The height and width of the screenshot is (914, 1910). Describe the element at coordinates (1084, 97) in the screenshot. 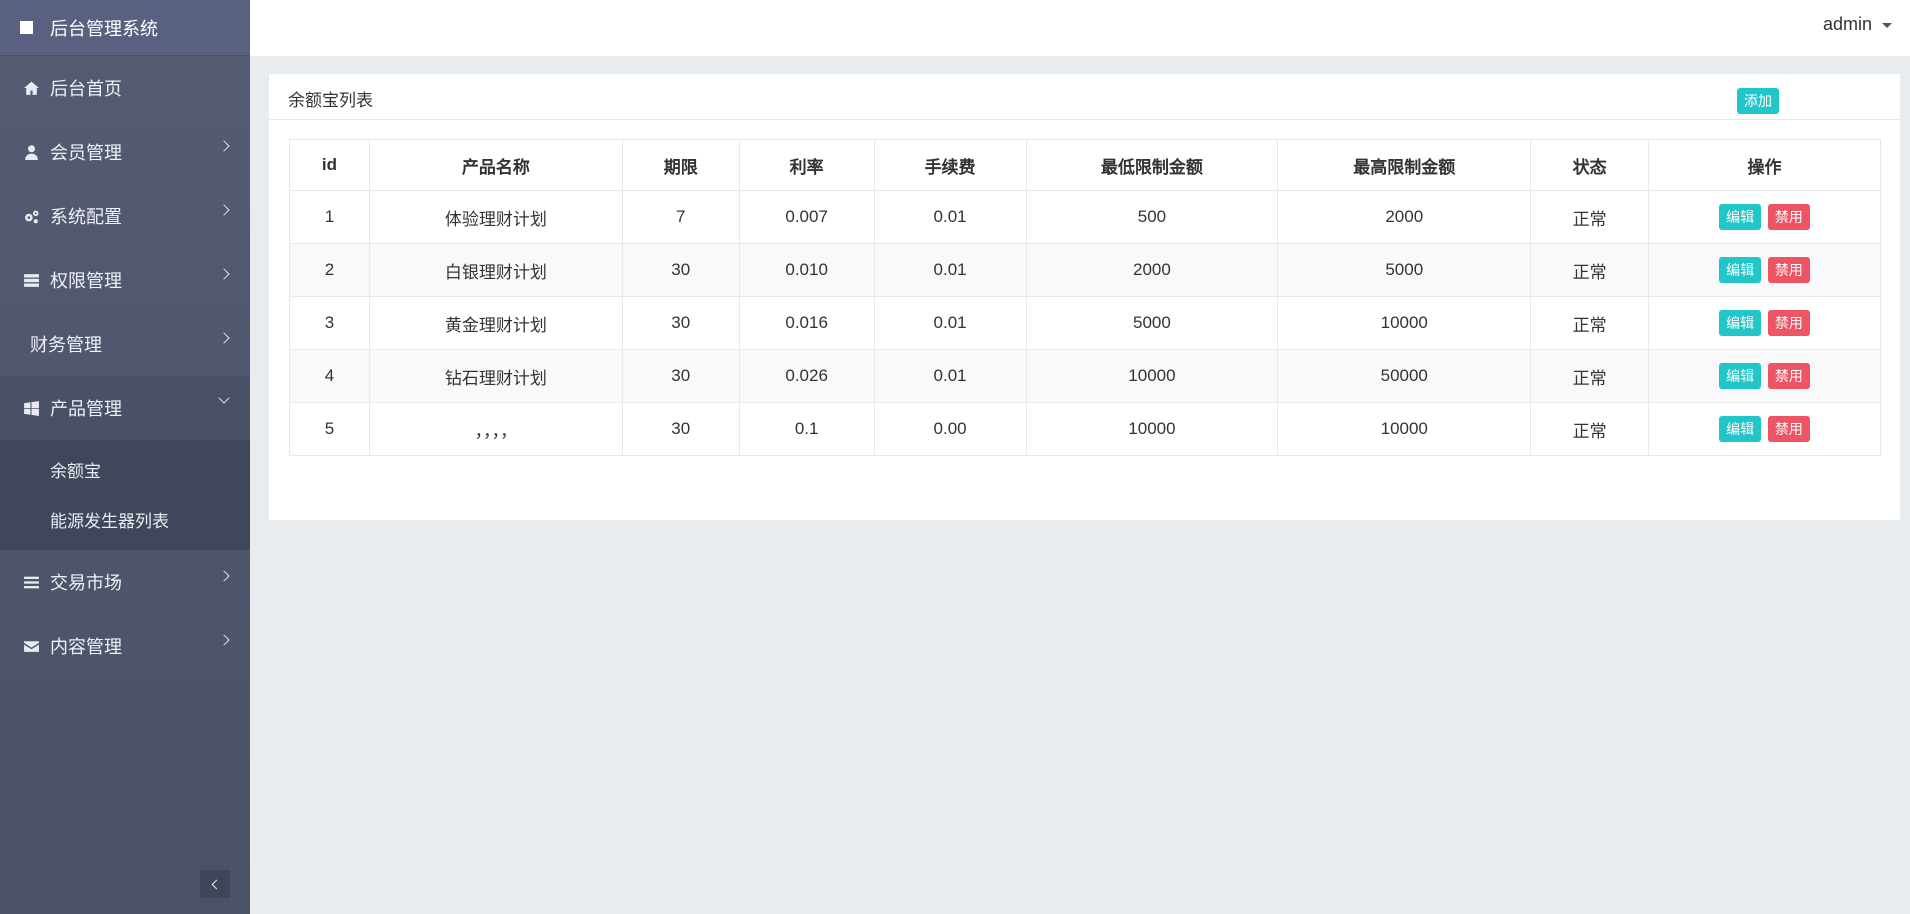

I see `panel-header: 余额宝列表 添加` at that location.